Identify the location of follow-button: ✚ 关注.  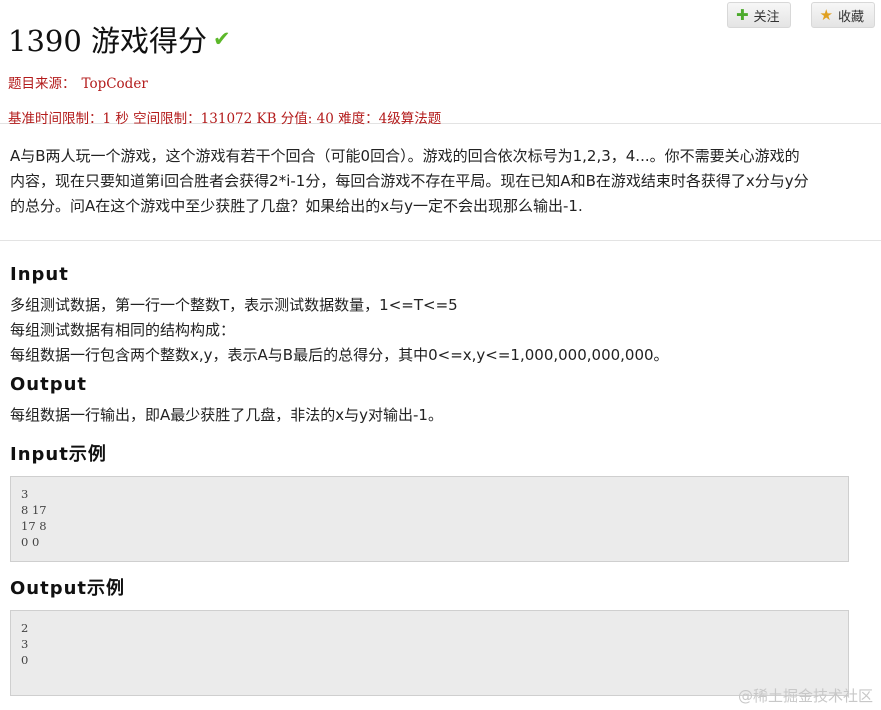
(758, 15).